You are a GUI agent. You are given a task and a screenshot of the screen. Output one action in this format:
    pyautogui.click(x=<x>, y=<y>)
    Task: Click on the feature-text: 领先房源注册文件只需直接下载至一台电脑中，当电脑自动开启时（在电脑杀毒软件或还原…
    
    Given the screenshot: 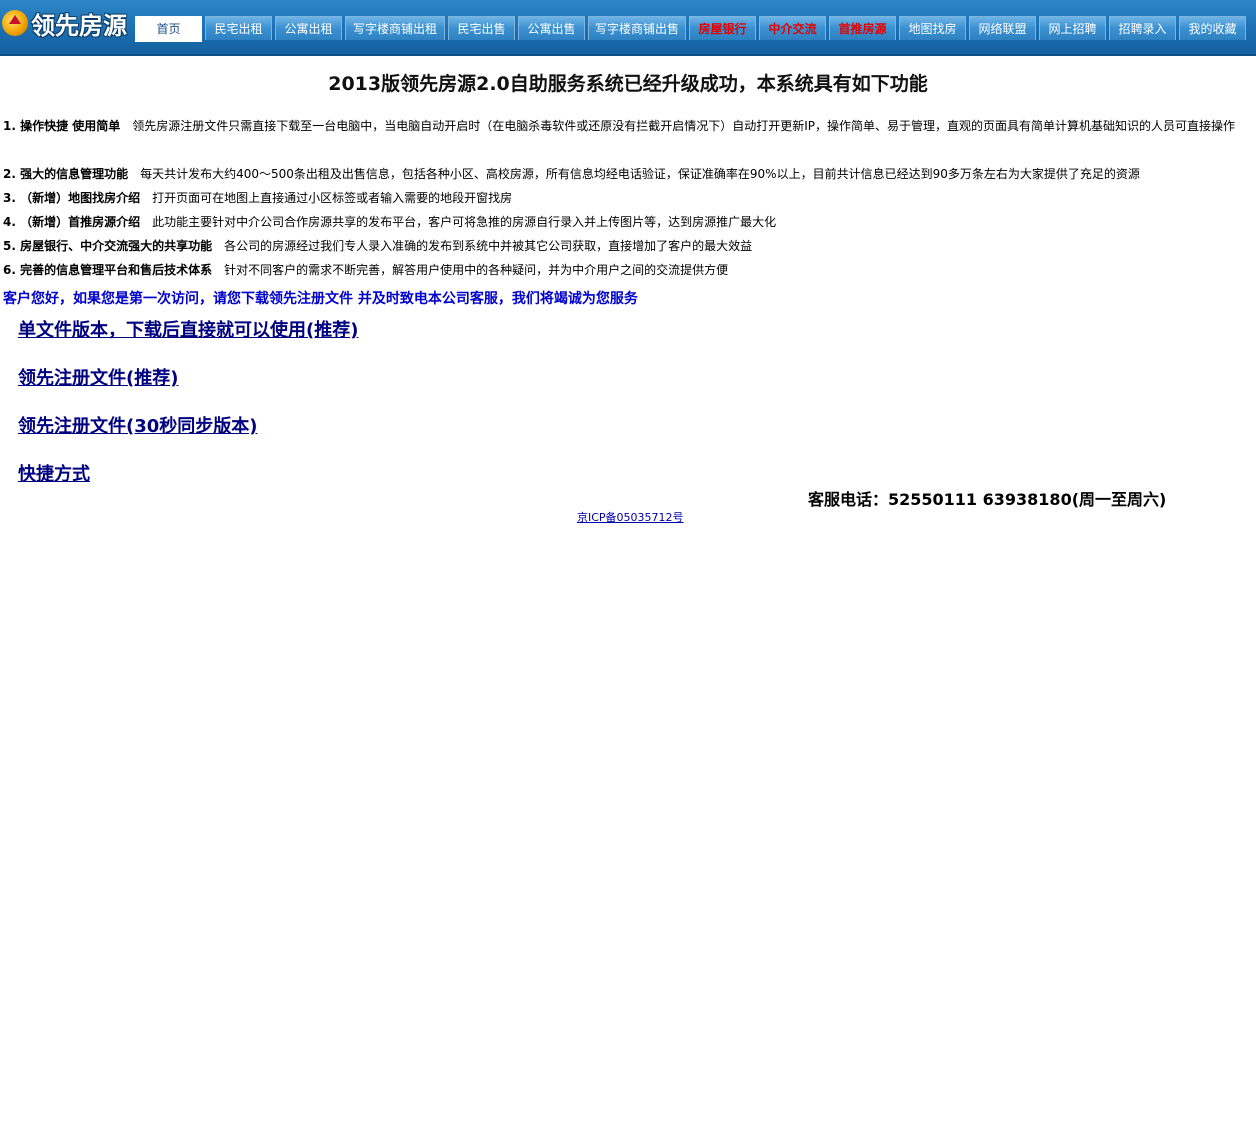 What is the action you would take?
    pyautogui.click(x=684, y=126)
    